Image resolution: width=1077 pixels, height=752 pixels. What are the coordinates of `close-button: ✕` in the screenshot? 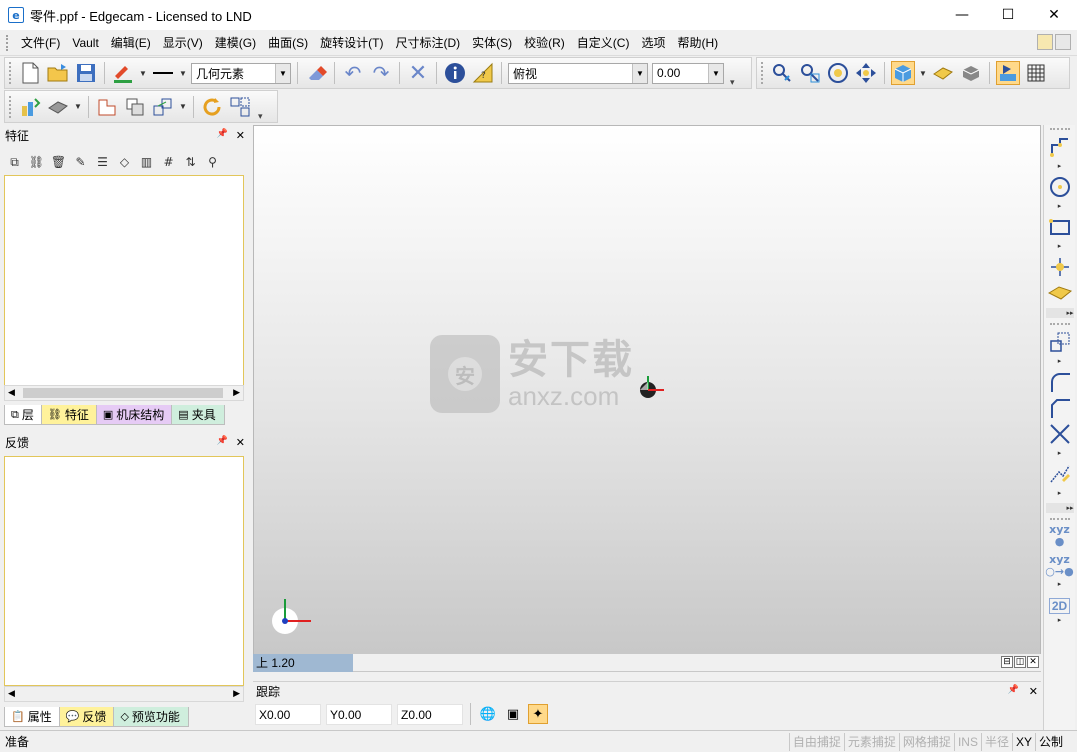 It's located at (1054, 15).